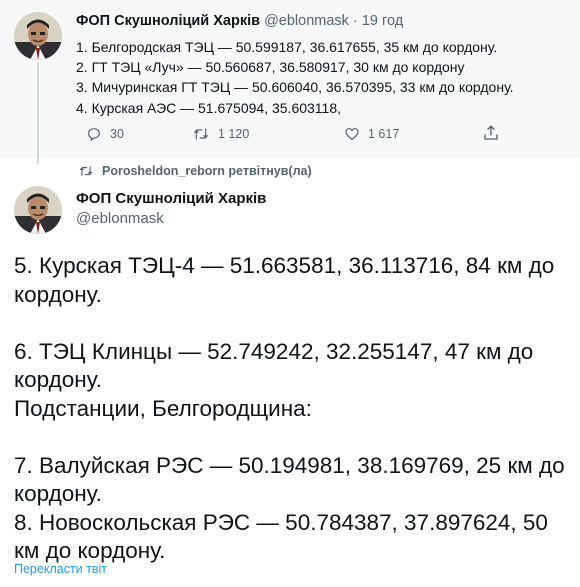 This screenshot has height=587, width=580. I want to click on tweet-line: 4. Курская АЭС — 51.675094, 35.603118,, so click(209, 107).